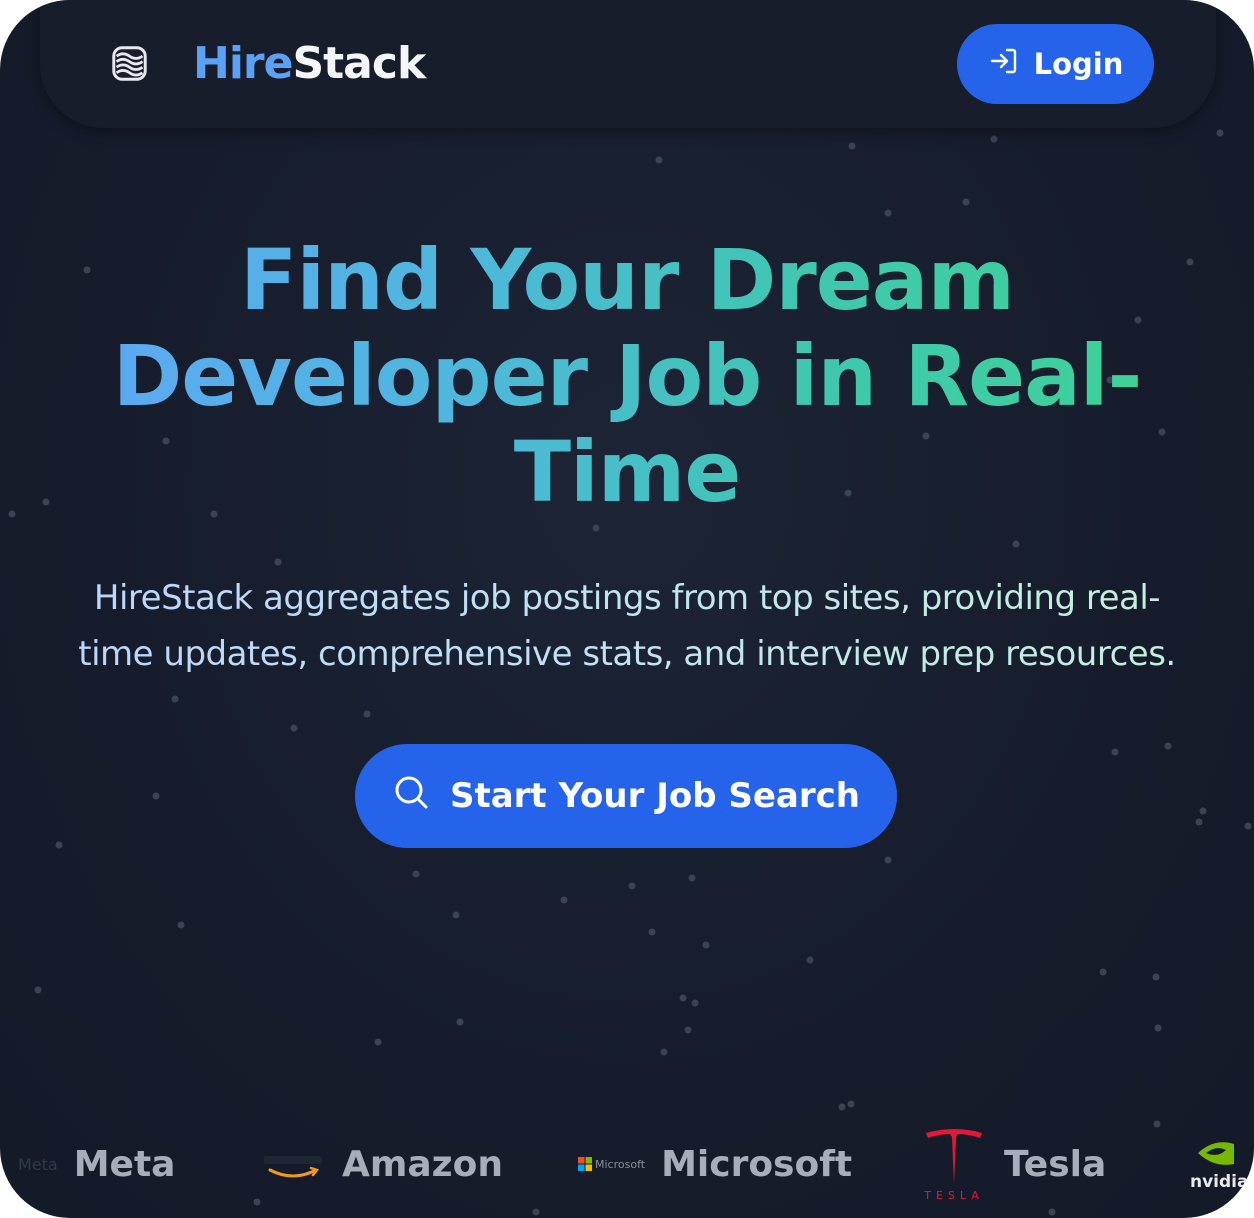 The image size is (1254, 1218). Describe the element at coordinates (585, 1164) in the screenshot. I see `microsoft-squares-icon` at that location.